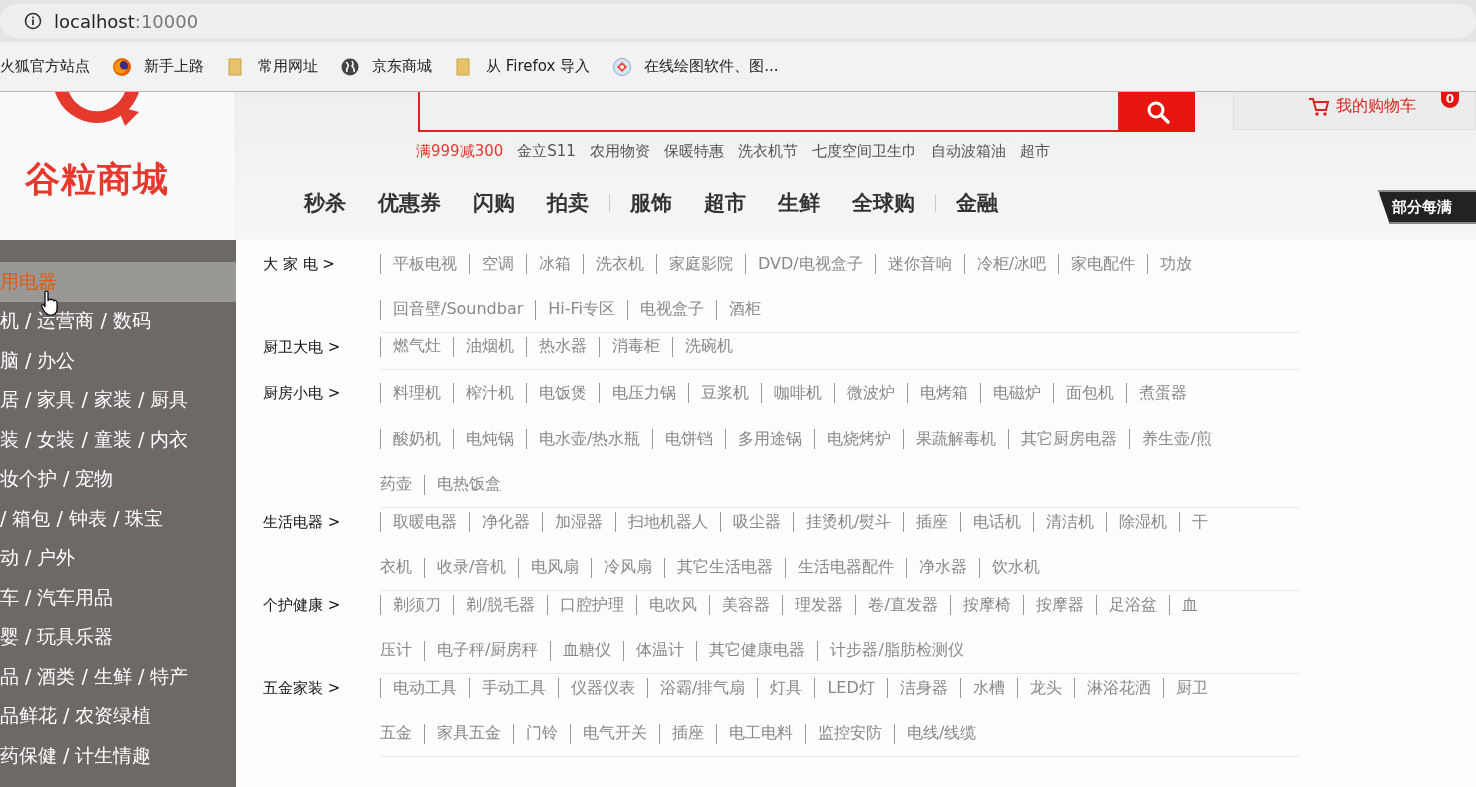  What do you see at coordinates (859, 439) in the screenshot?
I see `subcategory-link: 电烧烤炉` at bounding box center [859, 439].